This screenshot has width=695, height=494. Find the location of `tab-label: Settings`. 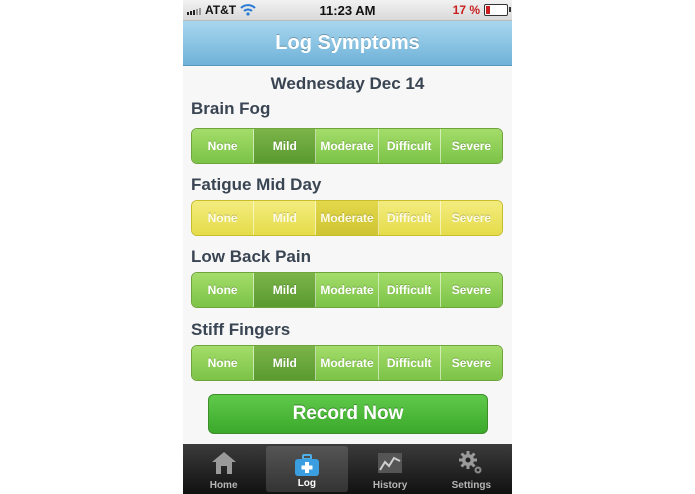

tab-label: Settings is located at coordinates (471, 485).